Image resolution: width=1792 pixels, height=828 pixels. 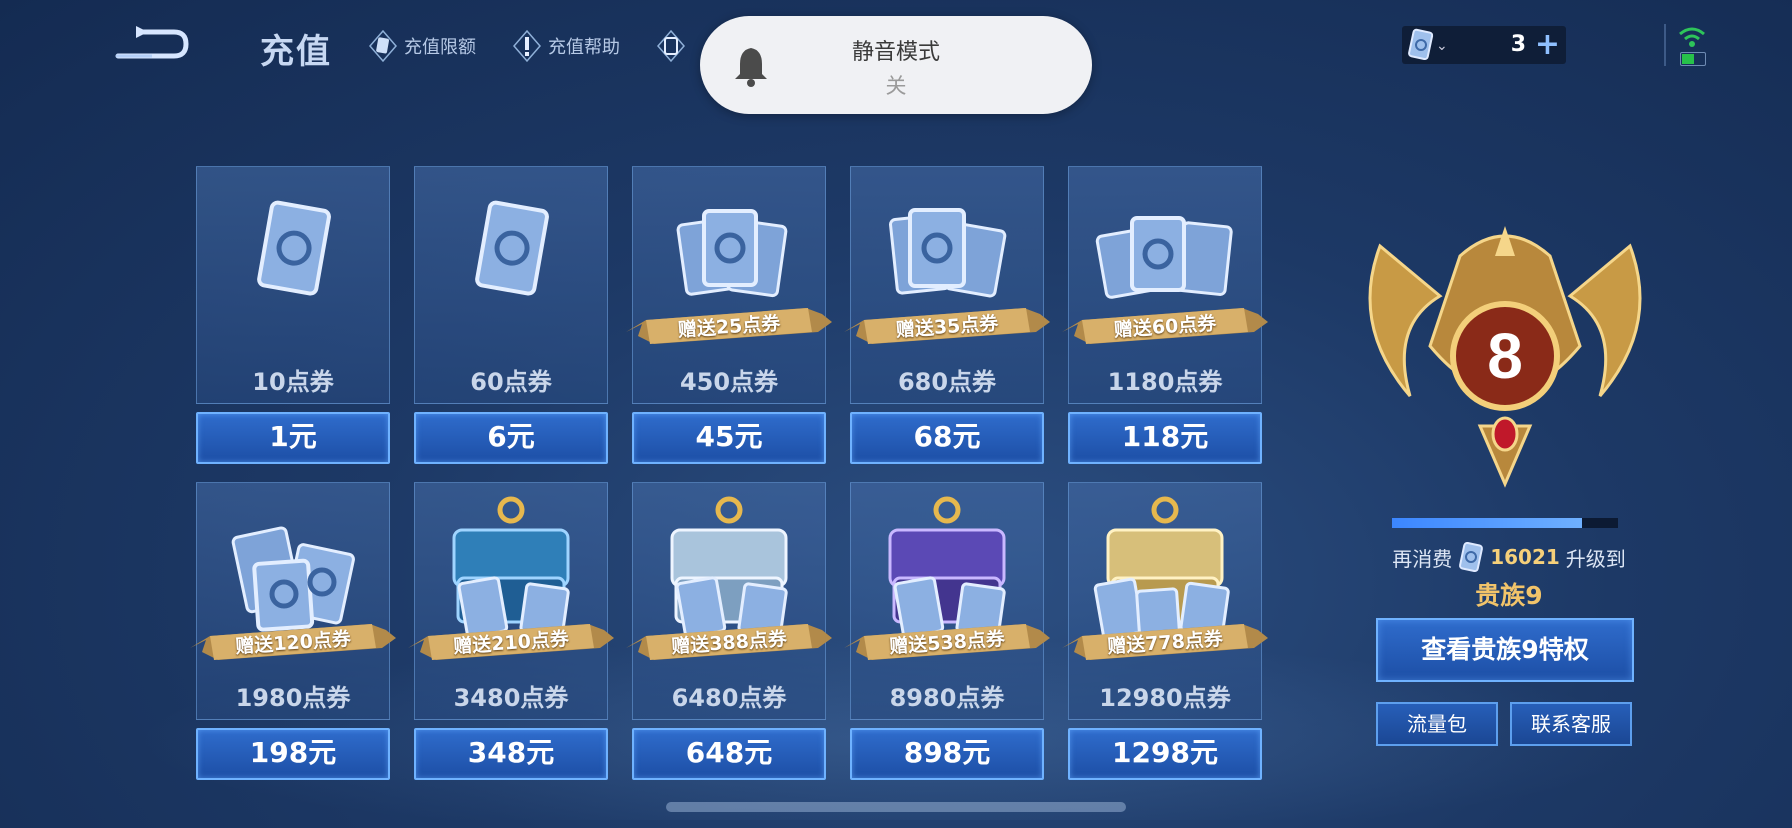 What do you see at coordinates (1595, 558) in the screenshot?
I see `upgrade-suffix: 升级到` at bounding box center [1595, 558].